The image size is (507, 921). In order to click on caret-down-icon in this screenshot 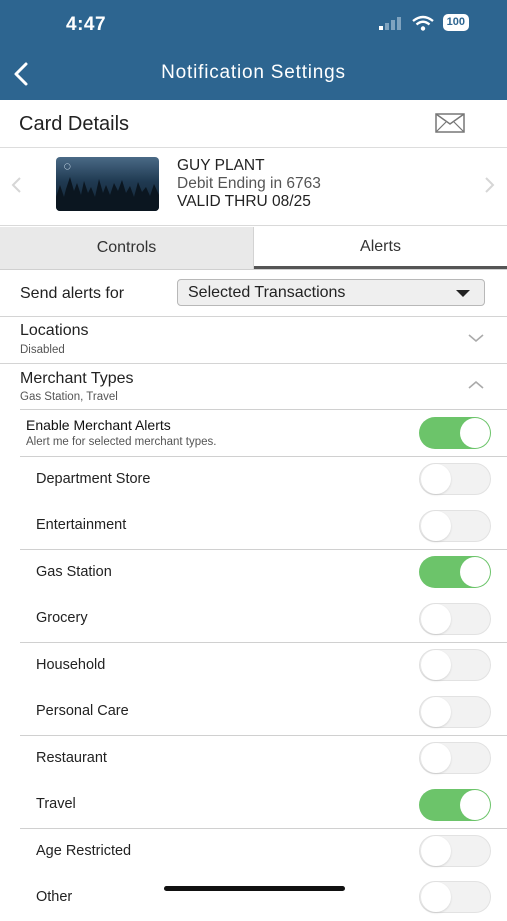, I will do `click(463, 293)`.